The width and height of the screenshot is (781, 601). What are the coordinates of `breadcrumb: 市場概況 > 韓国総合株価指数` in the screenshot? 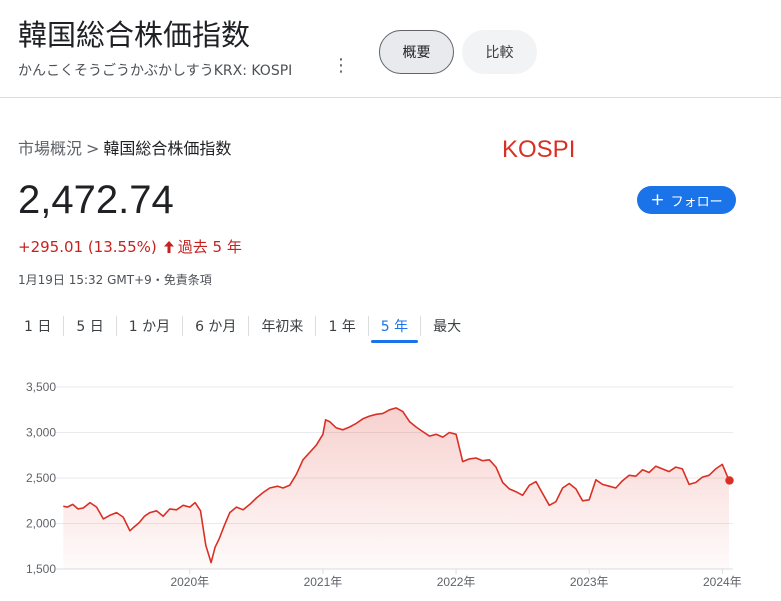 It's located at (124, 147).